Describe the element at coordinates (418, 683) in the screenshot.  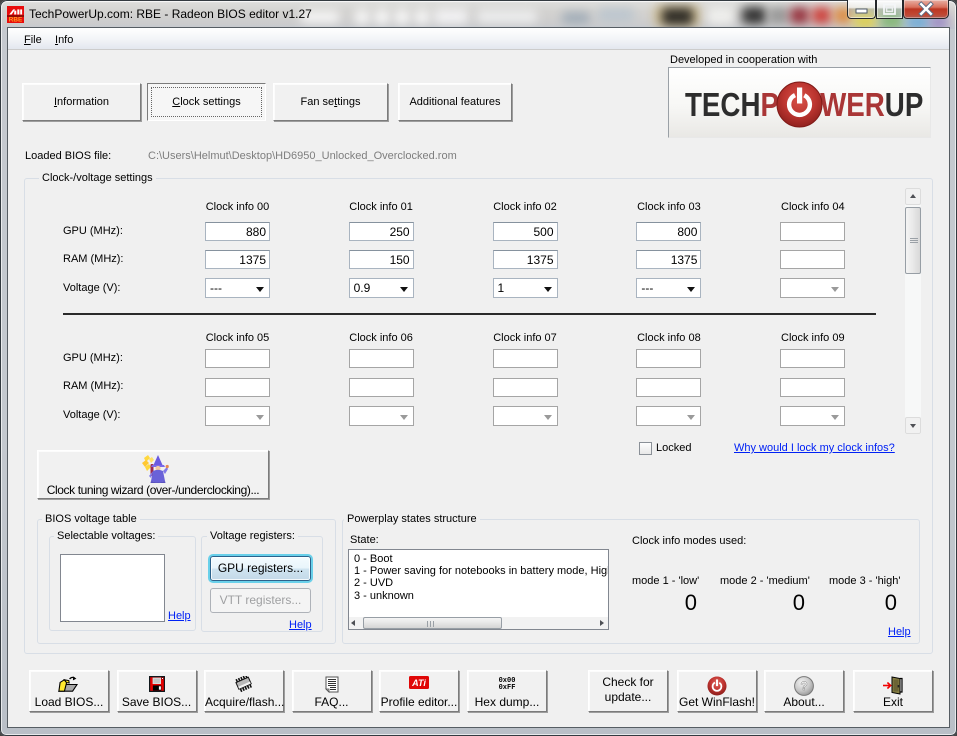
I see `svg-text: ATi` at that location.